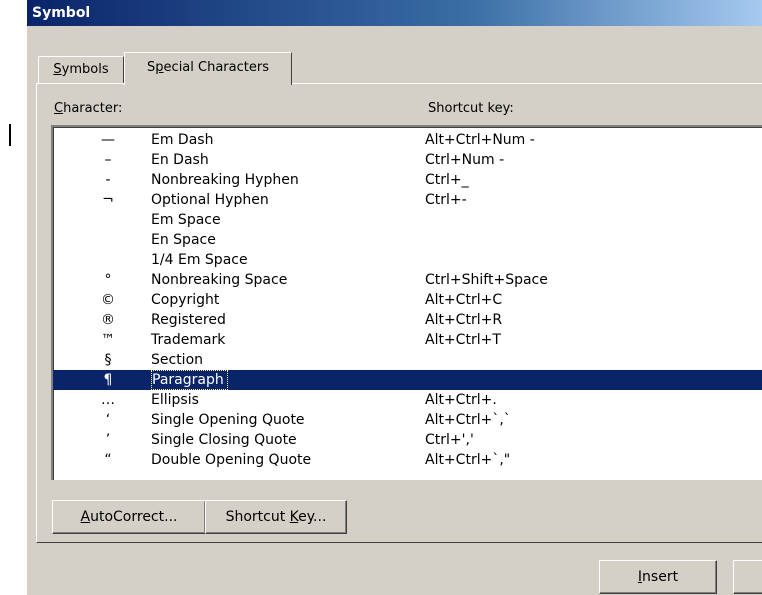 This screenshot has width=762, height=595. What do you see at coordinates (59, 108) in the screenshot?
I see `character-header-accel: C` at bounding box center [59, 108].